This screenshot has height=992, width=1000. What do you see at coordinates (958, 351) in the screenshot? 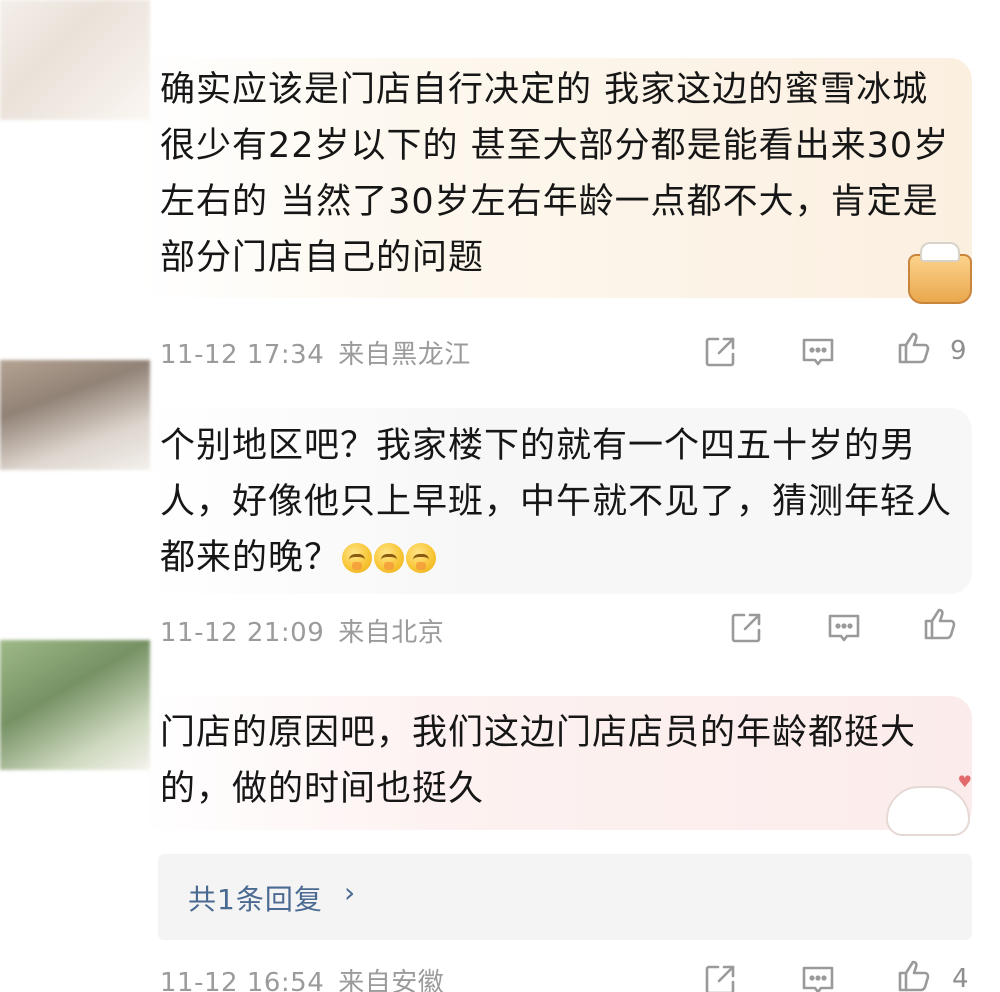
I see `like-count: 9` at bounding box center [958, 351].